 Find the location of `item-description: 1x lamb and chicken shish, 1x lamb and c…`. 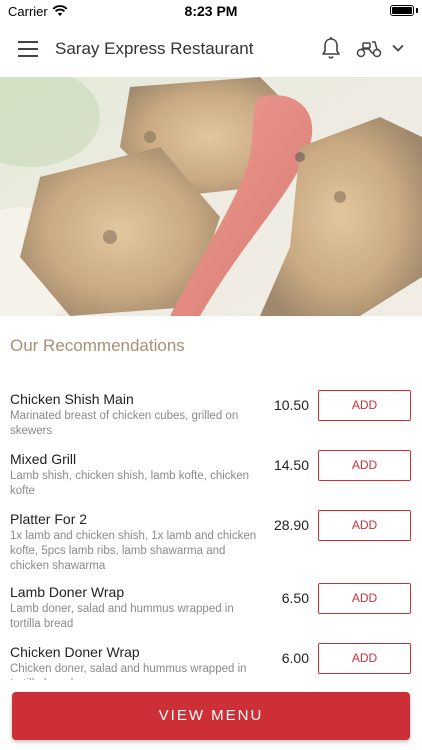

item-description: 1x lamb and chicken shish, 1x lamb and c… is located at coordinates (133, 551).